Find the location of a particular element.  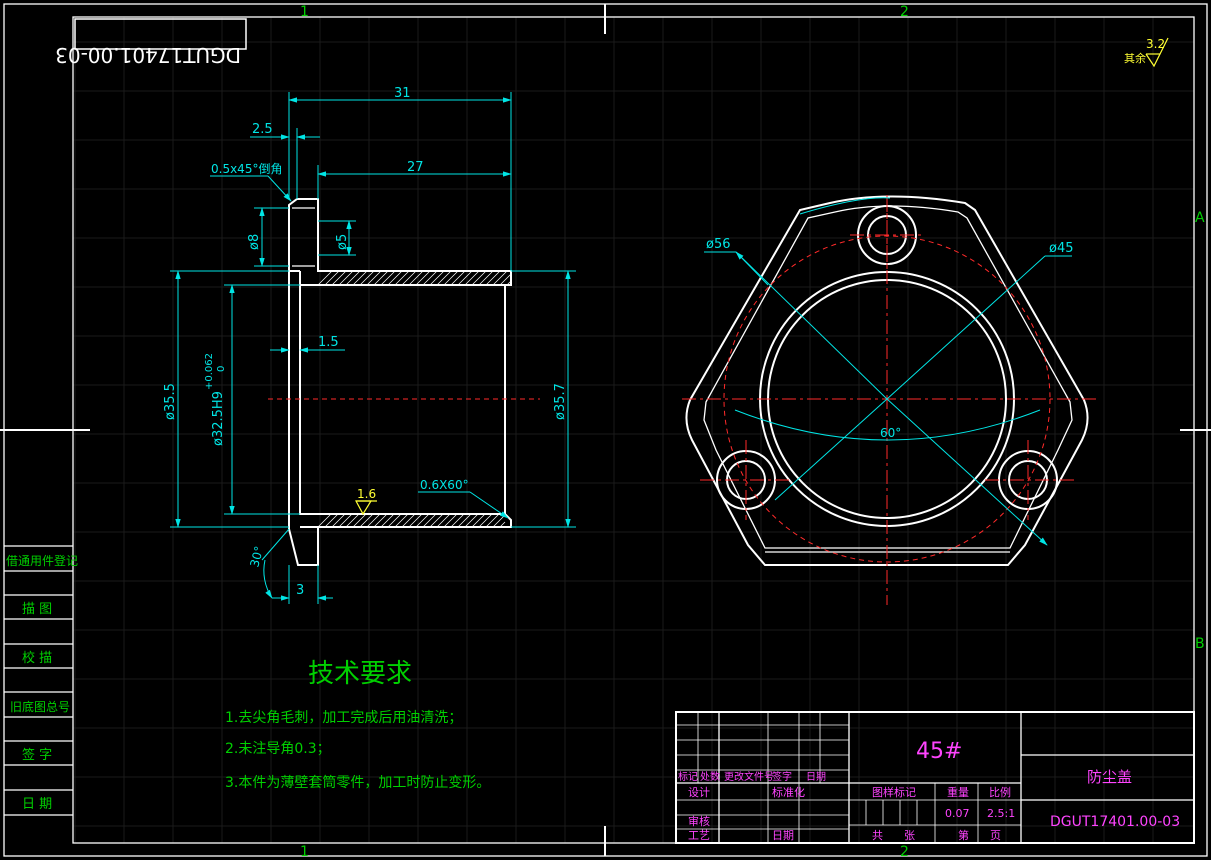

zone-label-bottom-1: 1 is located at coordinates (304, 852).